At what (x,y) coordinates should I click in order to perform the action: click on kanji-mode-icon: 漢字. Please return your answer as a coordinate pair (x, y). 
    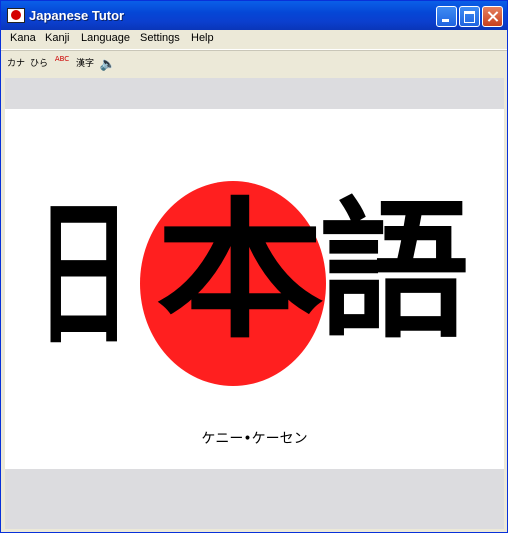
    Looking at the image, I should click on (85, 64).